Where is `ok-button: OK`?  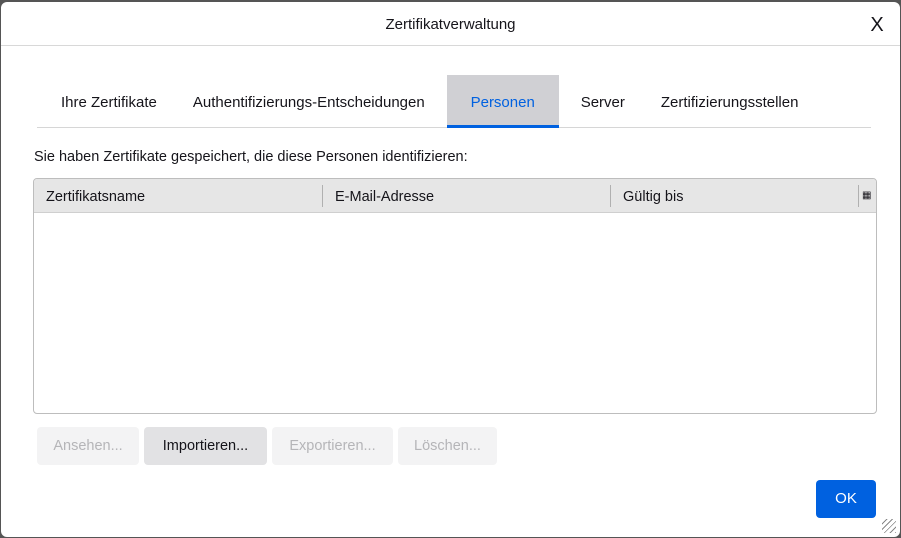
ok-button: OK is located at coordinates (846, 499).